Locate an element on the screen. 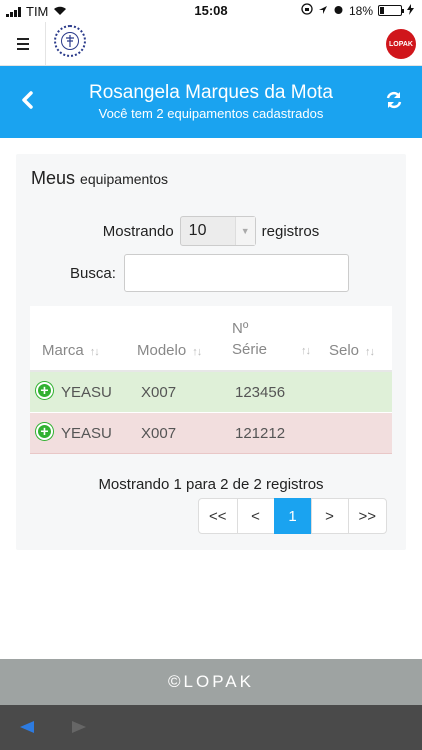  status-right: 18% is located at coordinates (357, 10).